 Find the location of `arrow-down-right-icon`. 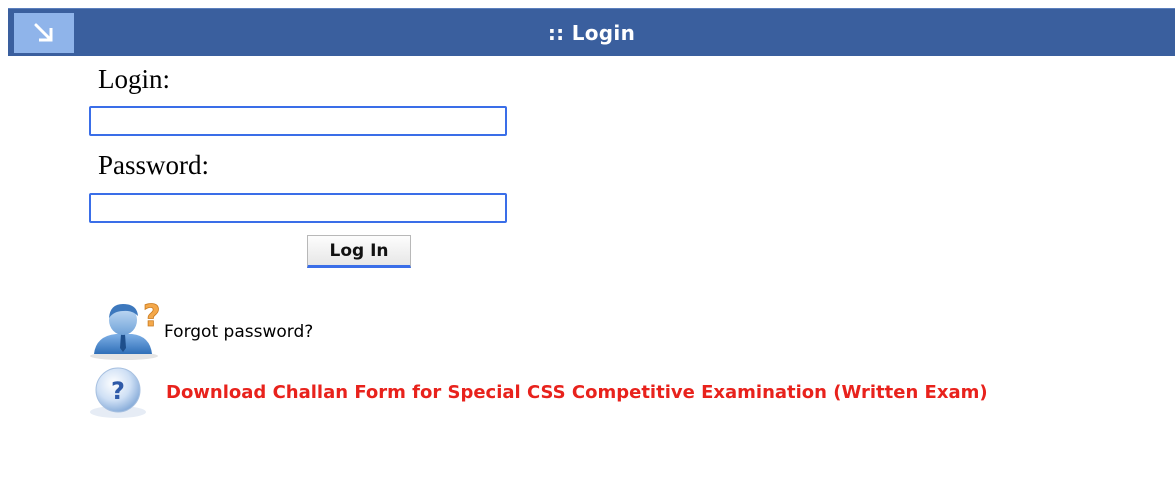

arrow-down-right-icon is located at coordinates (43, 32).